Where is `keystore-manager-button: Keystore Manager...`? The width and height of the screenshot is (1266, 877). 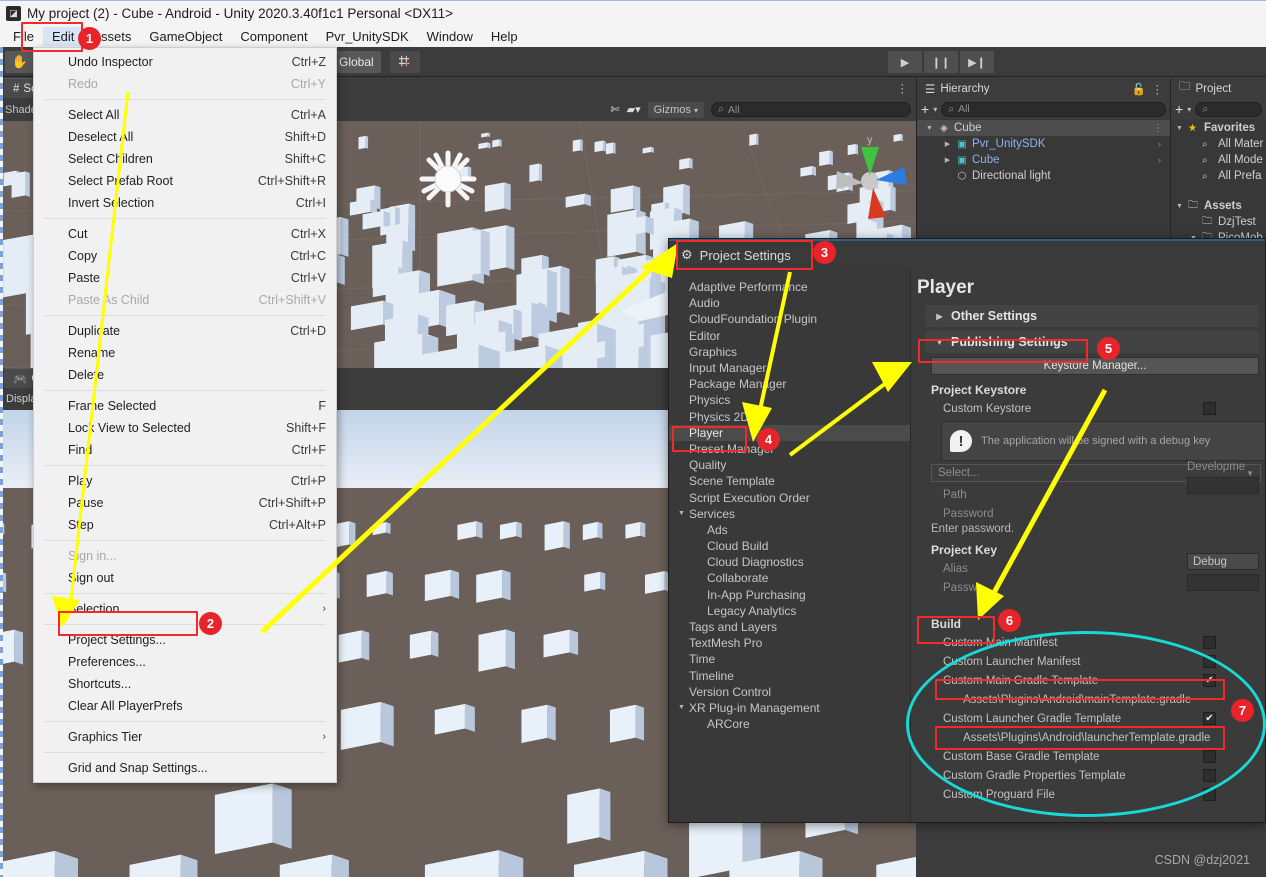
keystore-manager-button: Keystore Manager... is located at coordinates (1095, 366).